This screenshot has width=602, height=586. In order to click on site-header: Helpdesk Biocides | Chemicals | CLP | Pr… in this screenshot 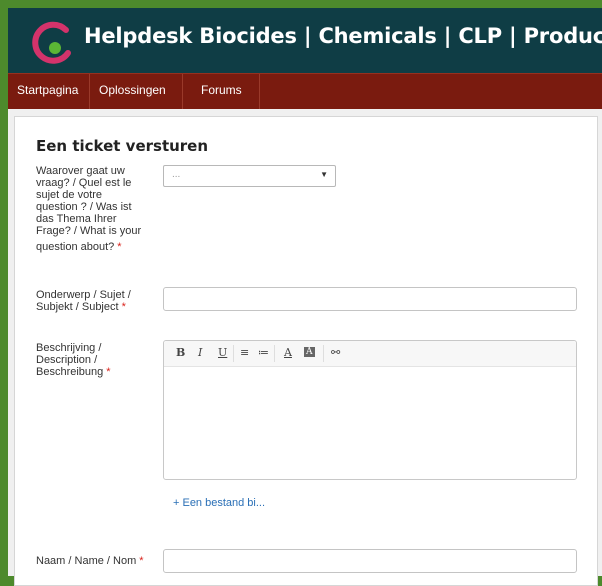, I will do `click(305, 40)`.